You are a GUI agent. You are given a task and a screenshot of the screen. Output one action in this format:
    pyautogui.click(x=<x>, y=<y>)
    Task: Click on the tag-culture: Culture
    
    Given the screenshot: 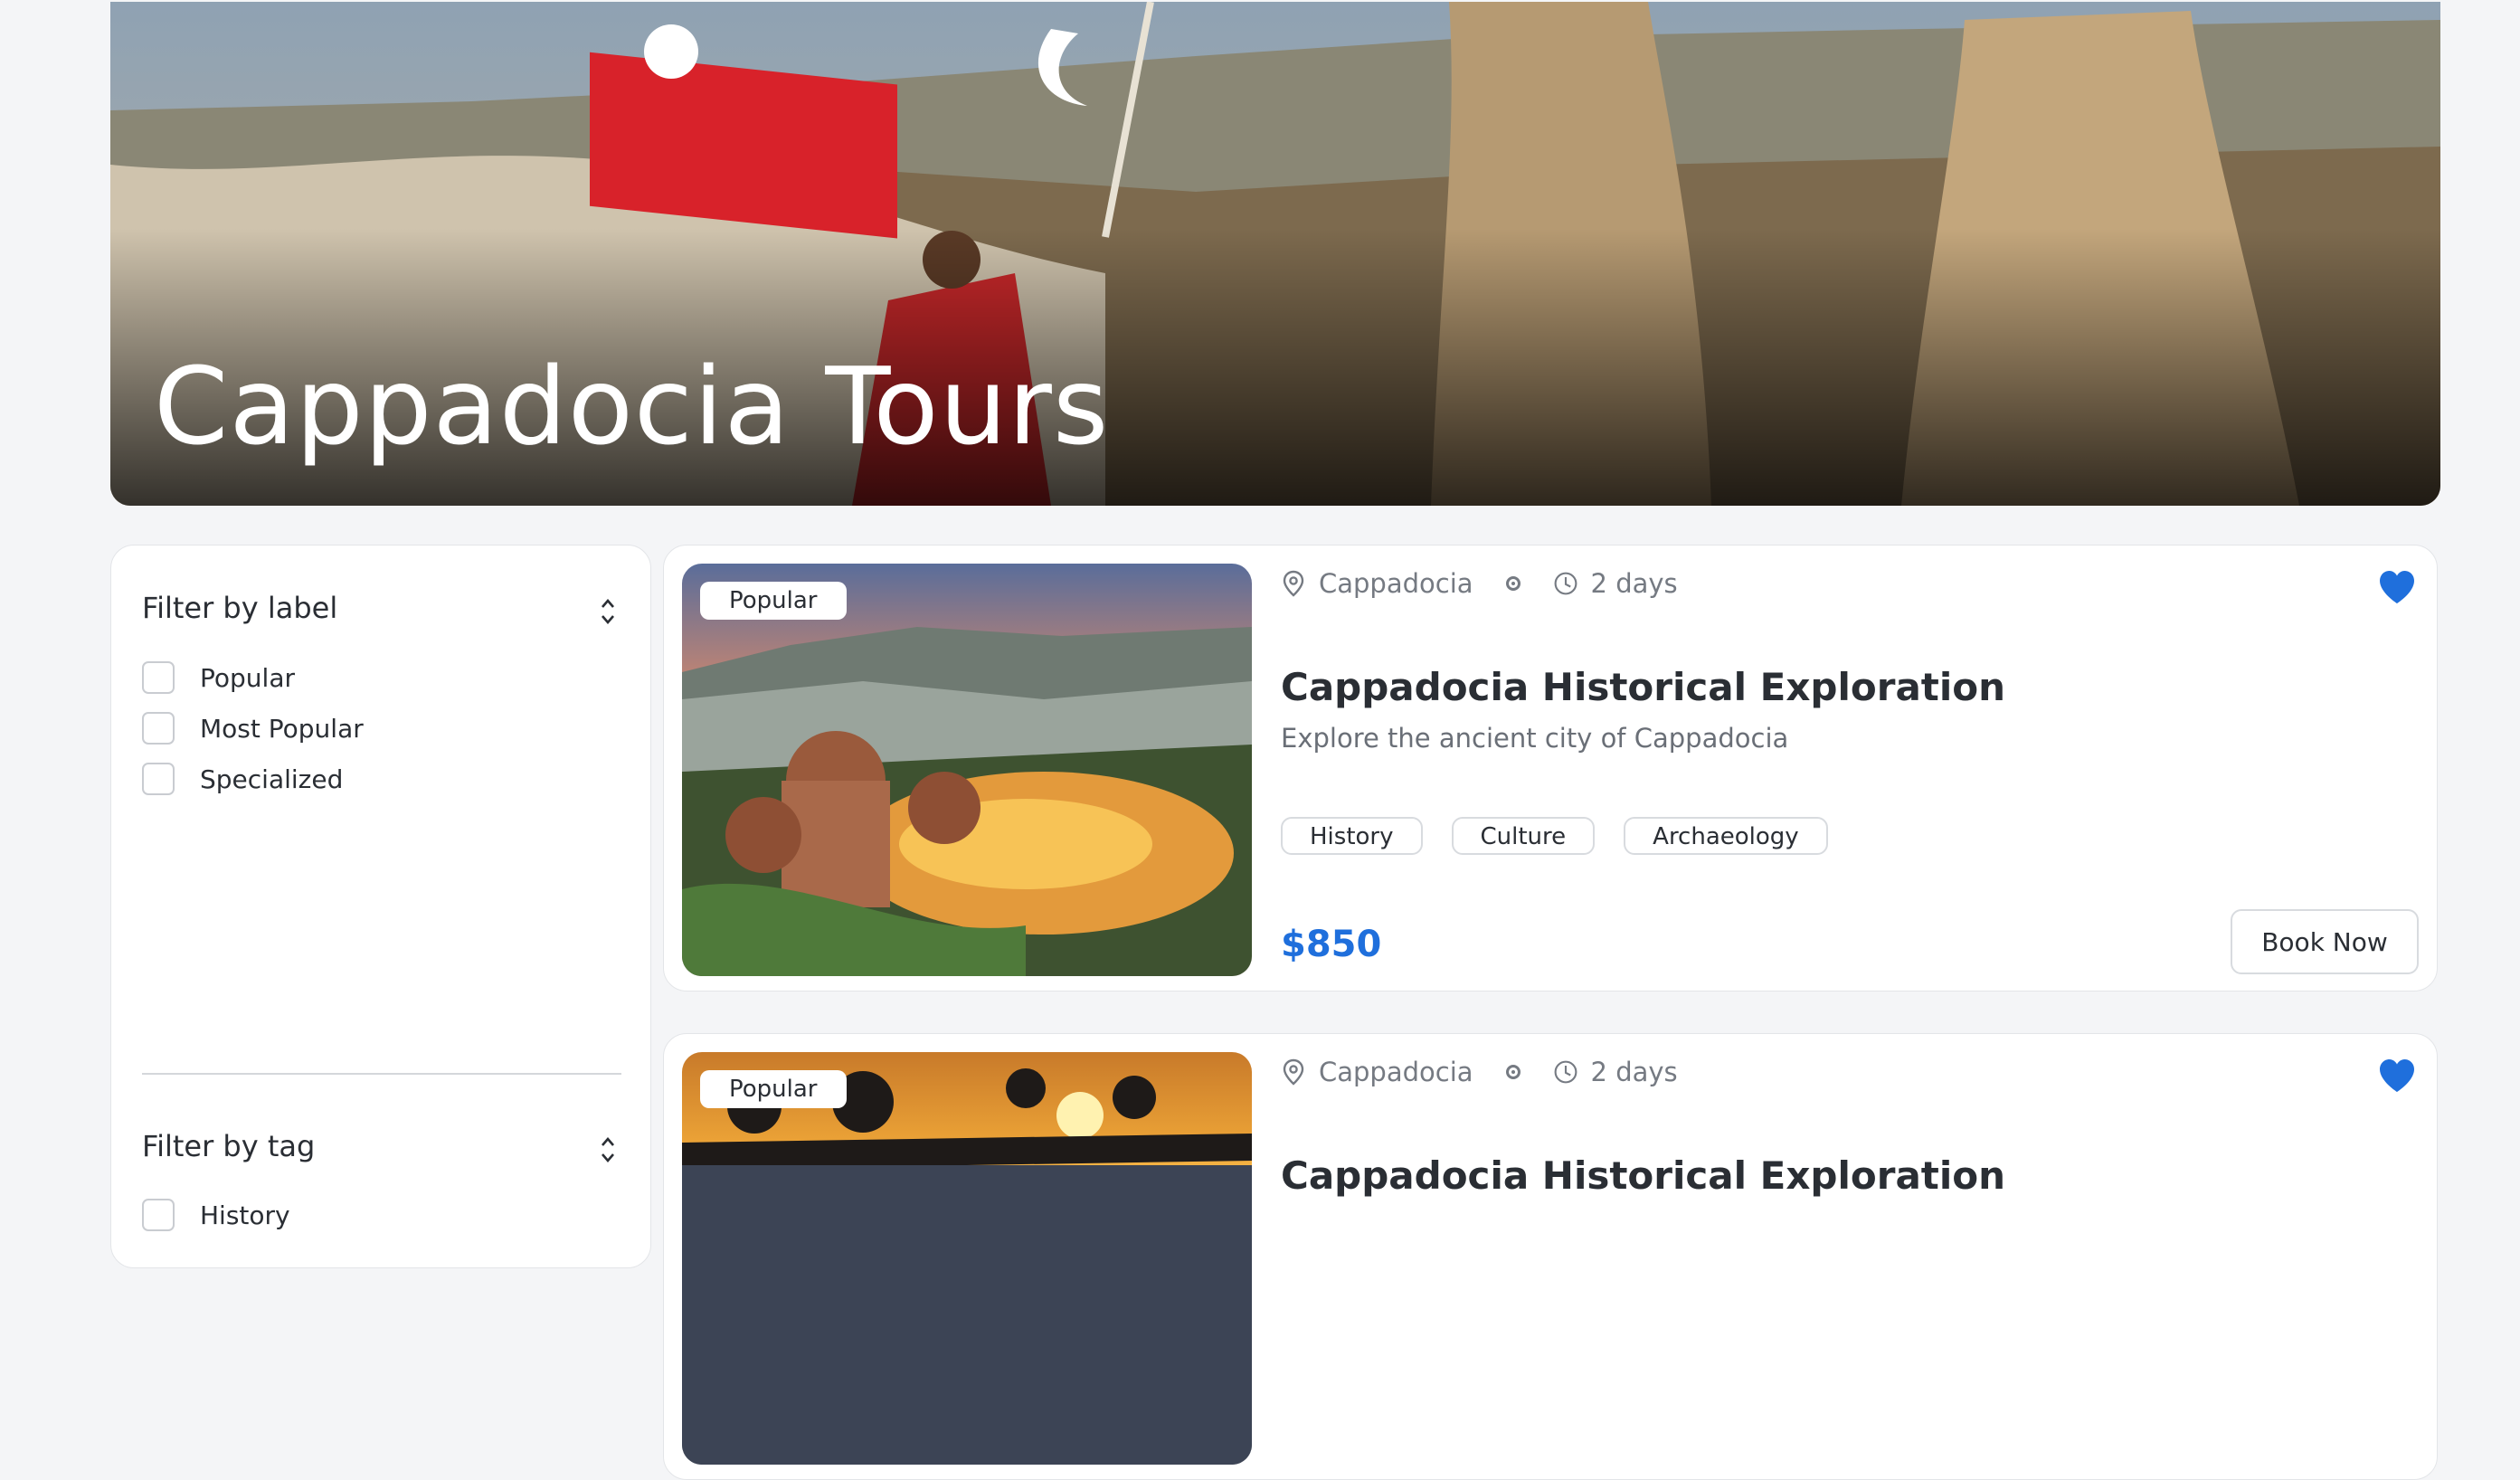 What is the action you would take?
    pyautogui.click(x=1524, y=836)
    